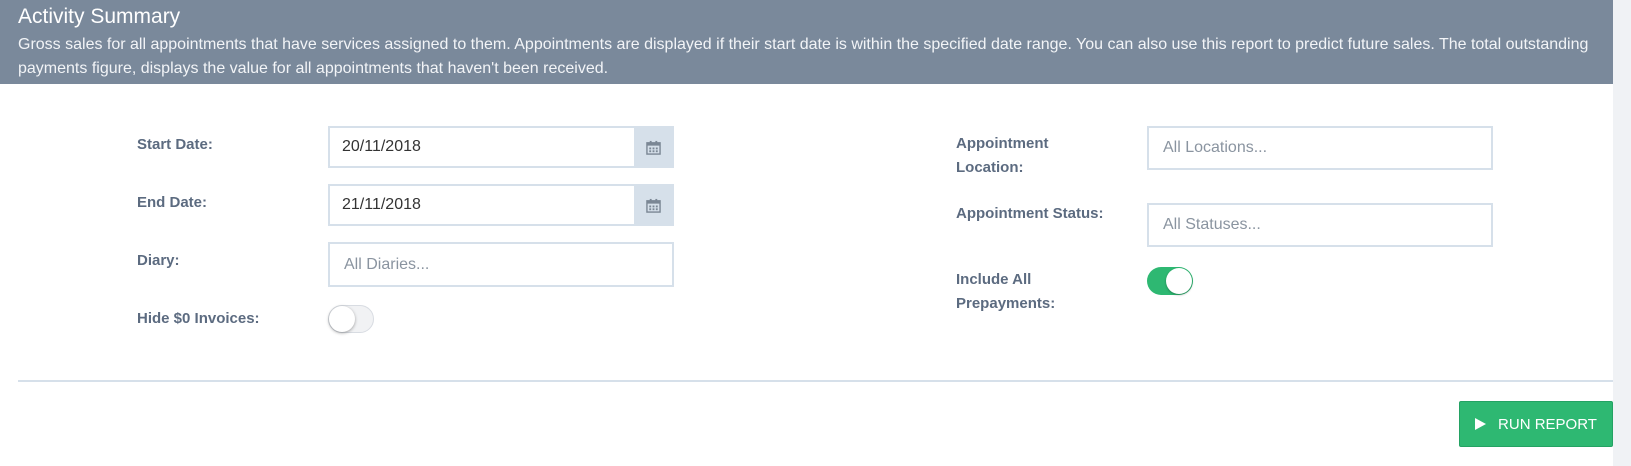  What do you see at coordinates (1622, 233) in the screenshot?
I see `scrollbar-track` at bounding box center [1622, 233].